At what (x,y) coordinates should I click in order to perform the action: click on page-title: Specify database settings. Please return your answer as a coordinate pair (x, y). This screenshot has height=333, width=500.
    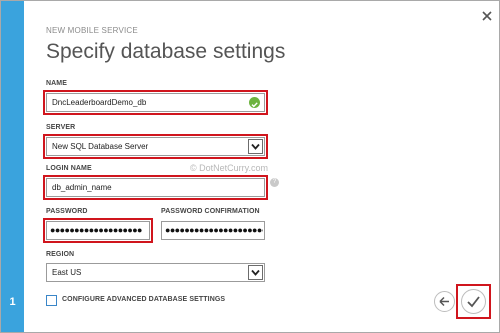
    Looking at the image, I should click on (166, 51).